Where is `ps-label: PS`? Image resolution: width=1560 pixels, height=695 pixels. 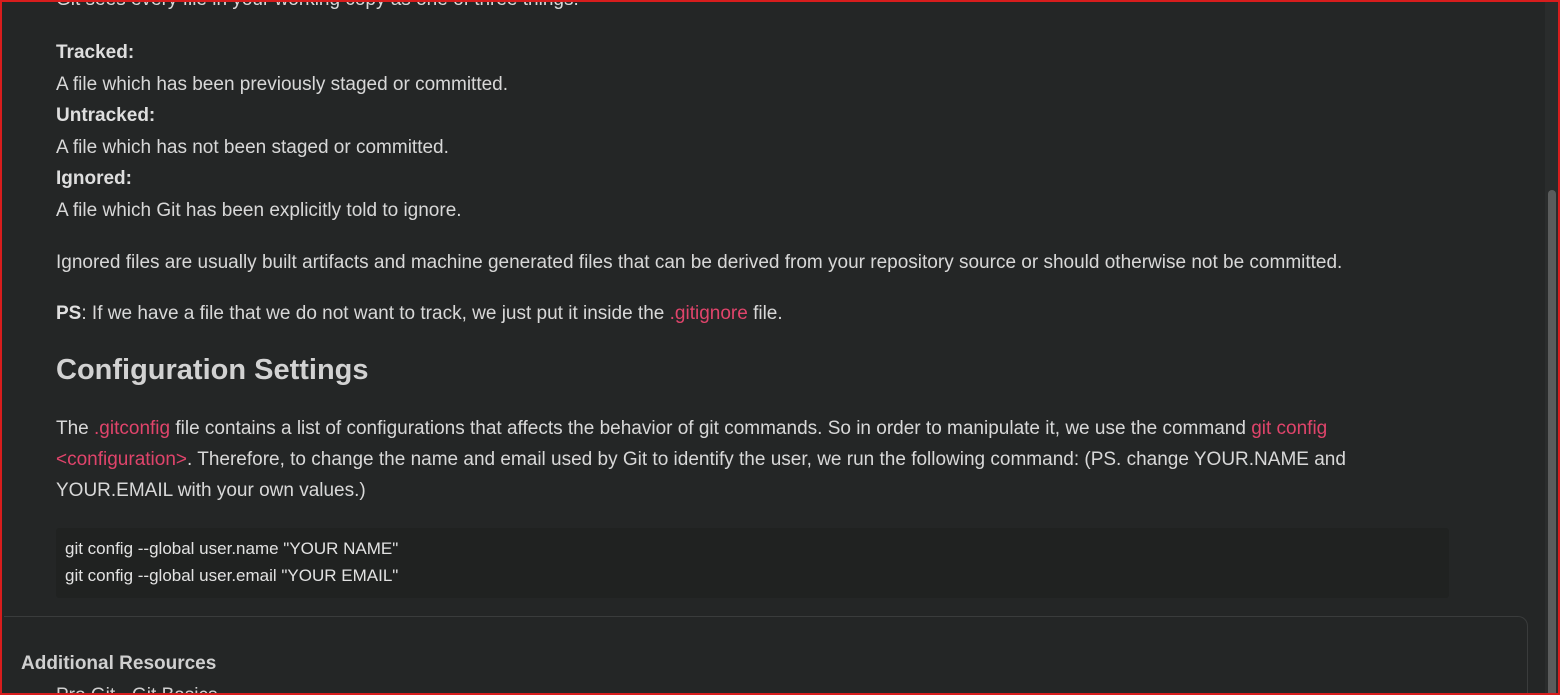 ps-label: PS is located at coordinates (69, 313).